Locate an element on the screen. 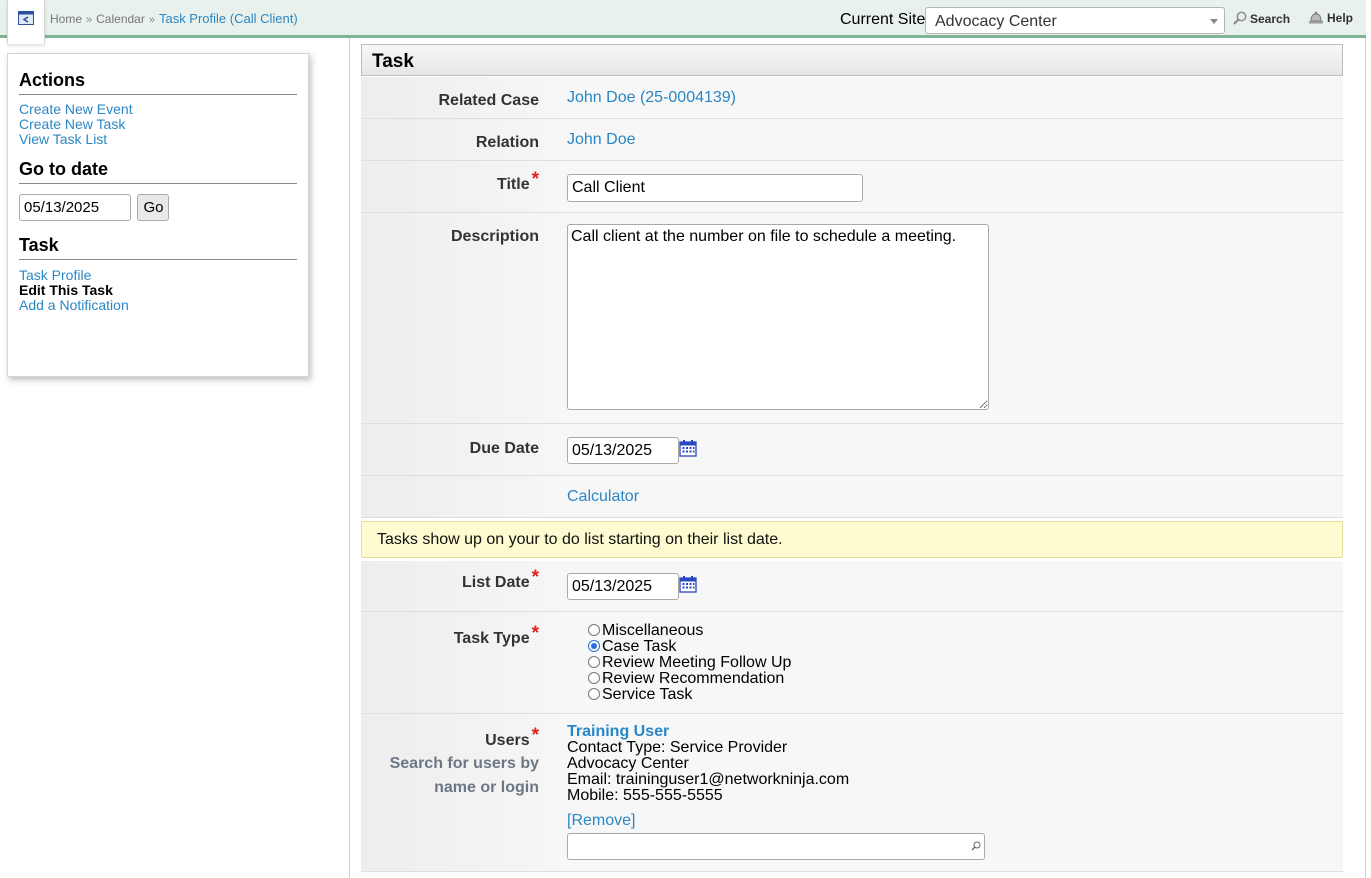 Image resolution: width=1371 pixels, height=878 pixels. task-type-option: Review Recommendation is located at coordinates (965, 679).